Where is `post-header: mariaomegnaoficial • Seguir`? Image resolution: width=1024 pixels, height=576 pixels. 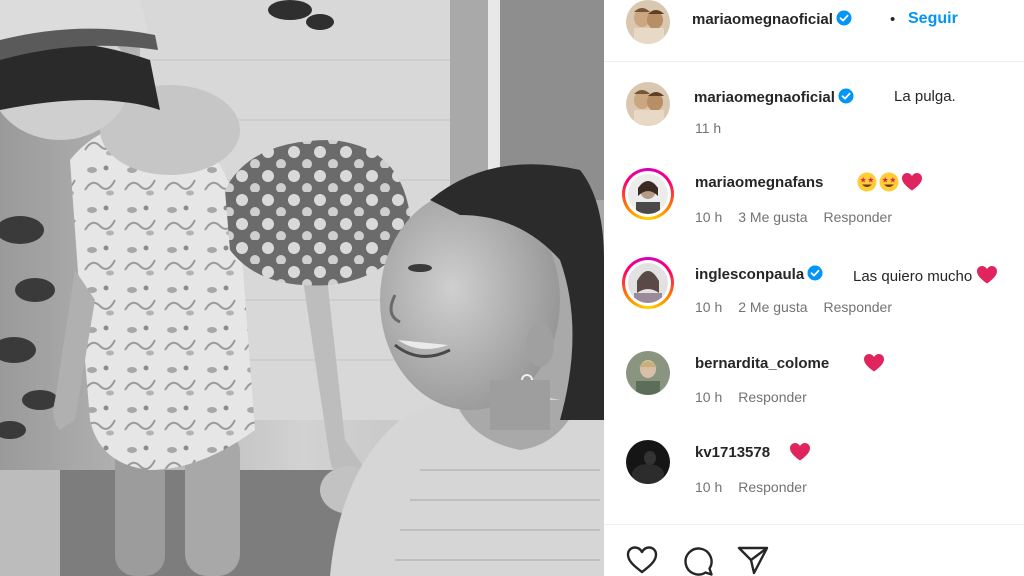
post-header: mariaomegnaoficial • Seguir is located at coordinates (814, 31).